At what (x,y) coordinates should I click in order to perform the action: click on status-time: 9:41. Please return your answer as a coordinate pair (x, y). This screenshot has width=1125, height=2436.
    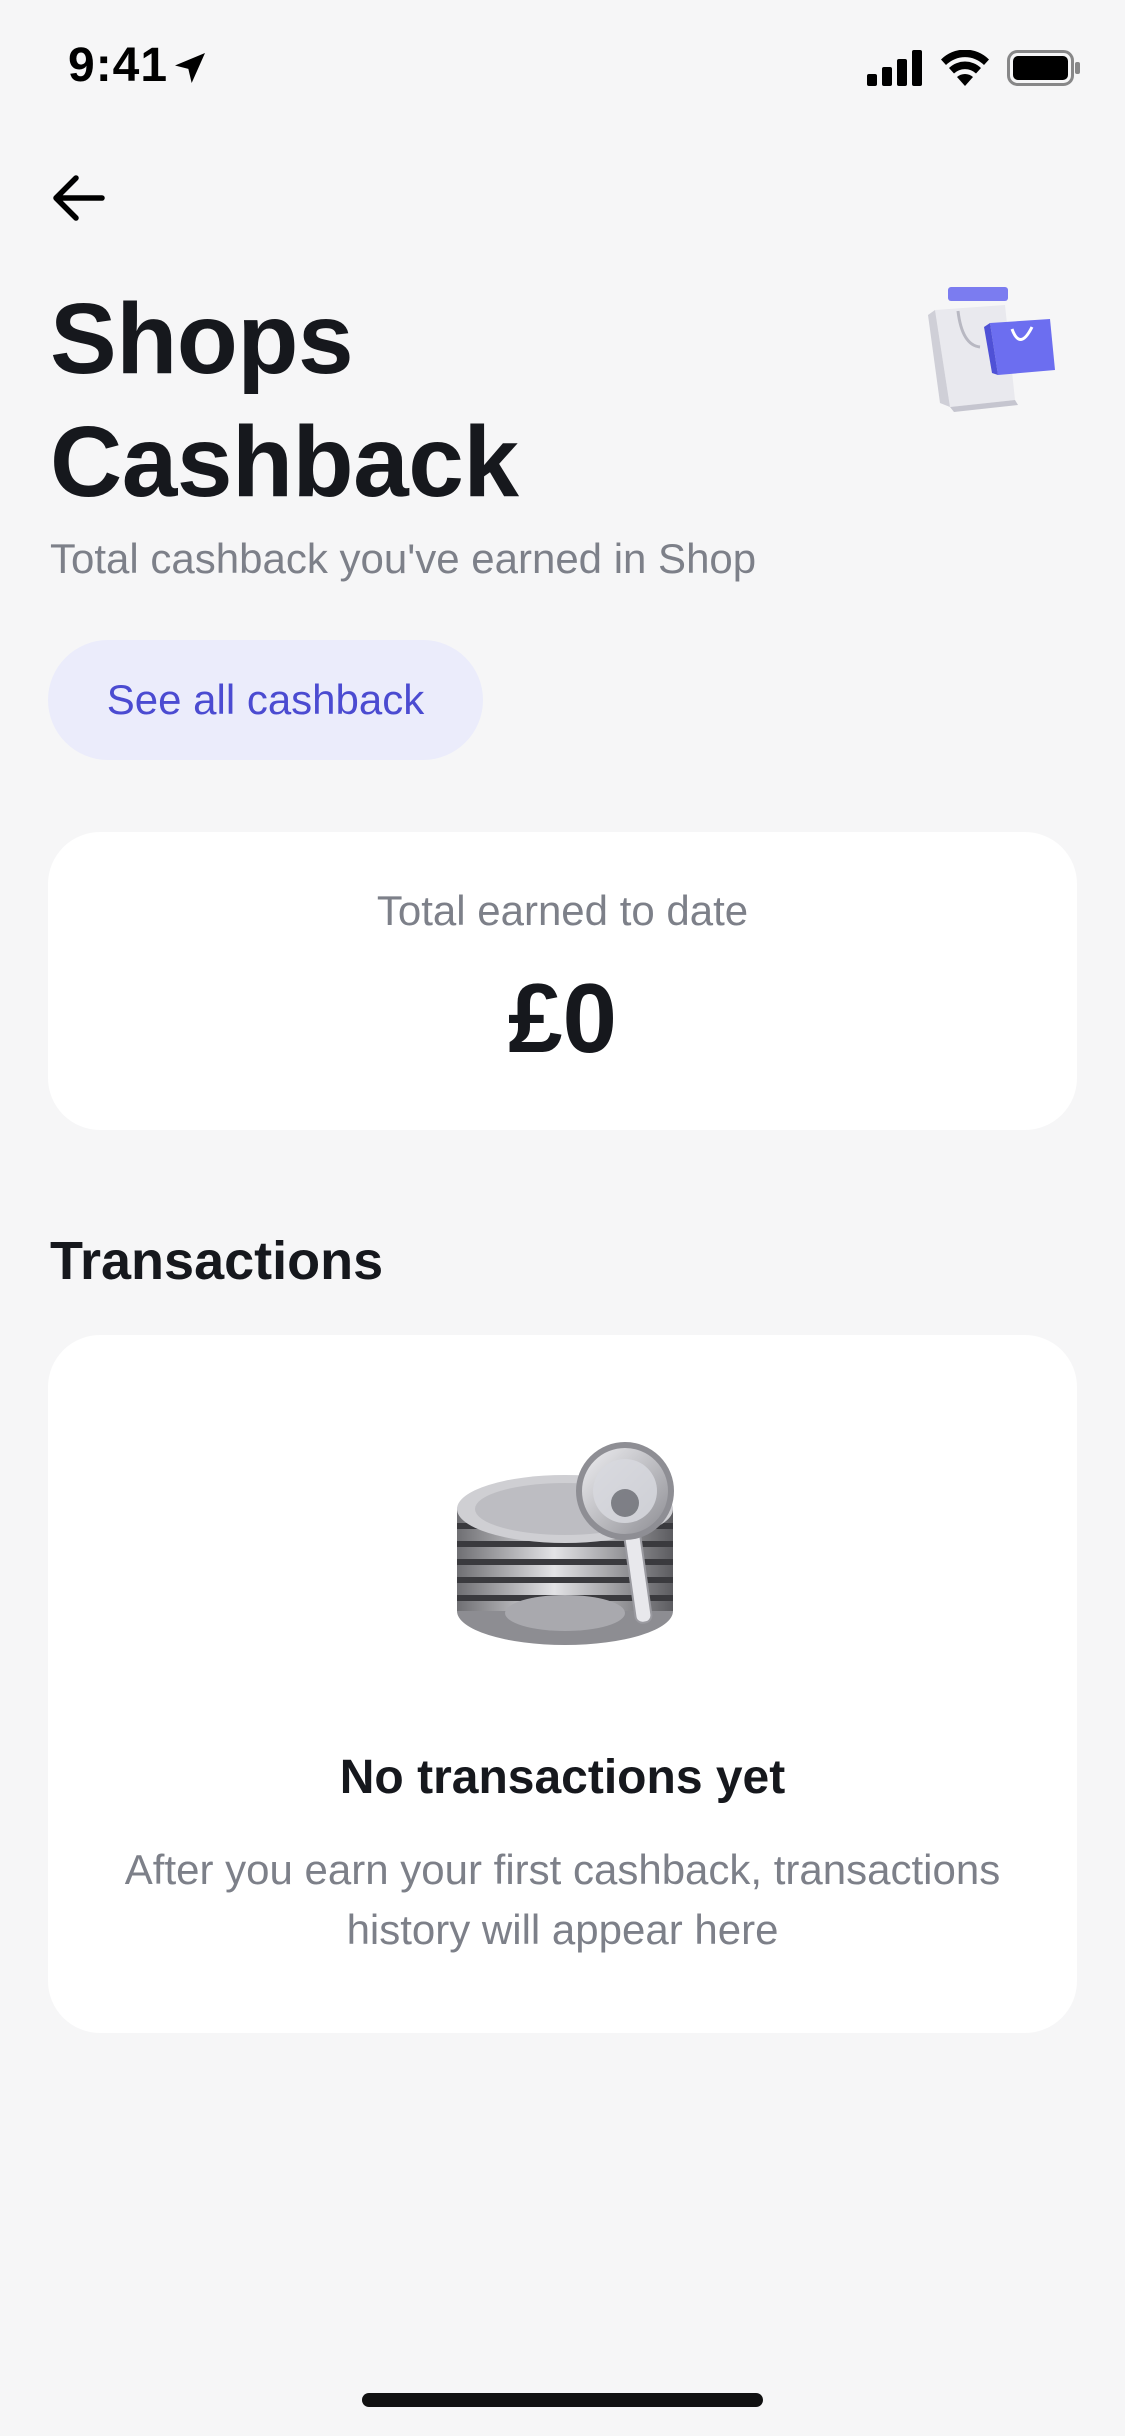
    Looking at the image, I should click on (118, 65).